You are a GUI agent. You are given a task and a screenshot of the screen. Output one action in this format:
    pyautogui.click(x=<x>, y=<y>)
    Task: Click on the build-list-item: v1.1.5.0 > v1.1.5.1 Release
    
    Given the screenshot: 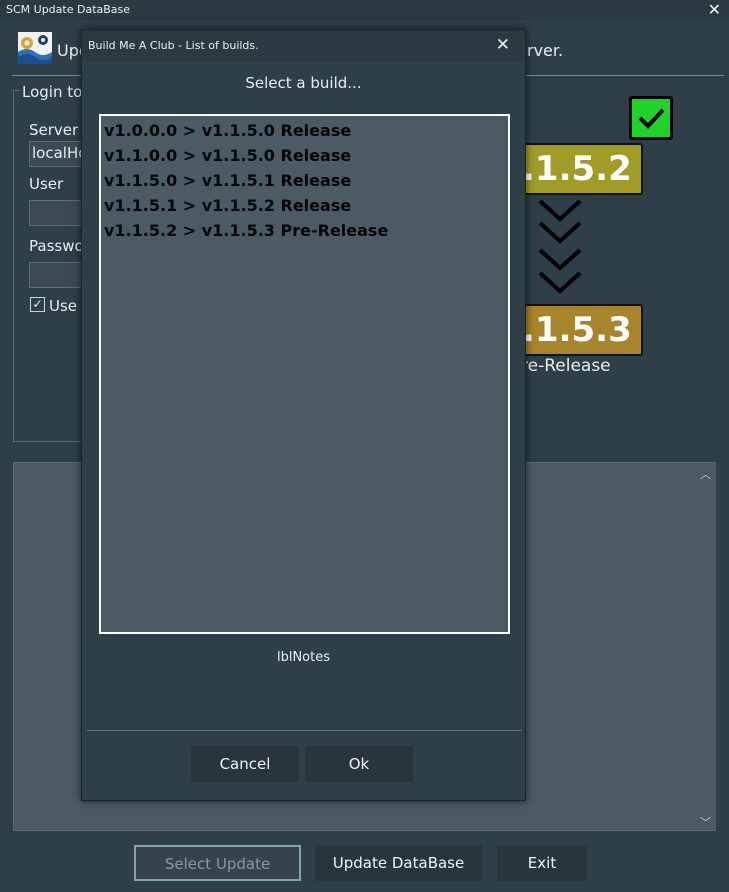 What is the action you would take?
    pyautogui.click(x=244, y=180)
    